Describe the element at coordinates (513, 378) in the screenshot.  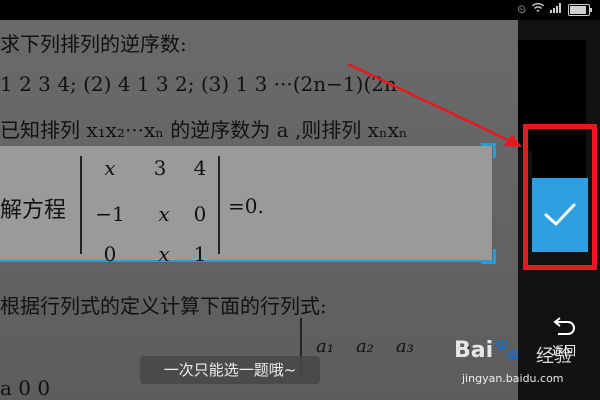
I see `watermark-url: jingyan.baidu.com` at that location.